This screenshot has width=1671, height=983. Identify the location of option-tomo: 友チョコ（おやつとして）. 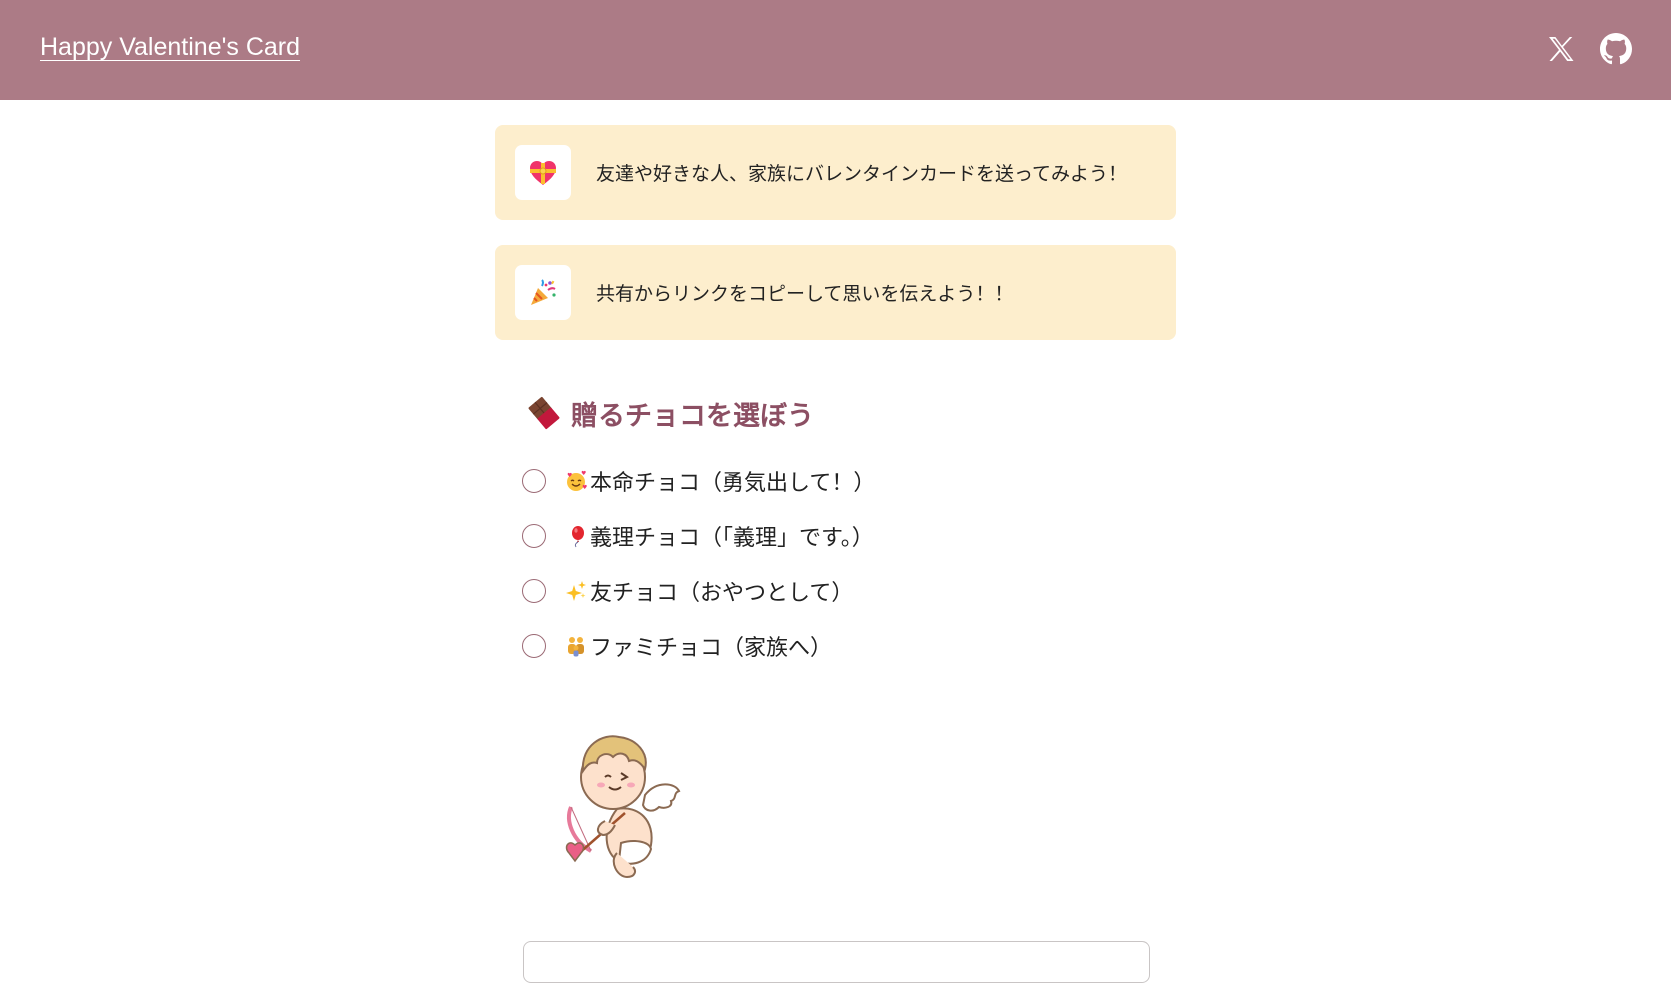
(687, 591).